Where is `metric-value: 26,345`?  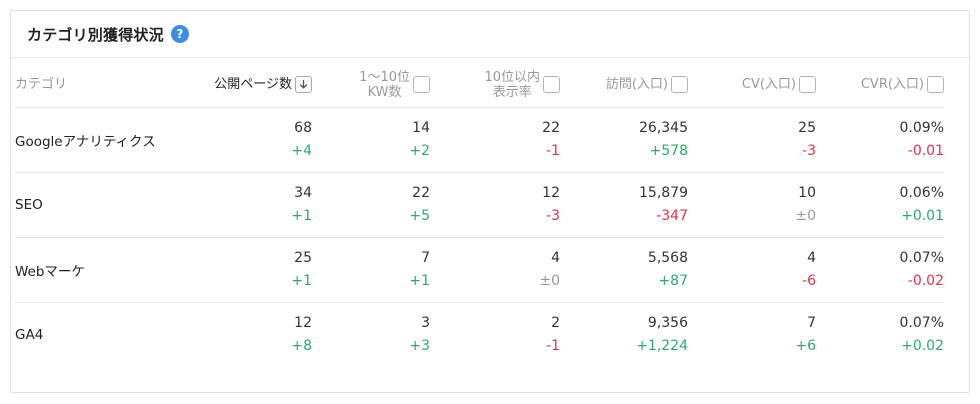 metric-value: 26,345 is located at coordinates (663, 127).